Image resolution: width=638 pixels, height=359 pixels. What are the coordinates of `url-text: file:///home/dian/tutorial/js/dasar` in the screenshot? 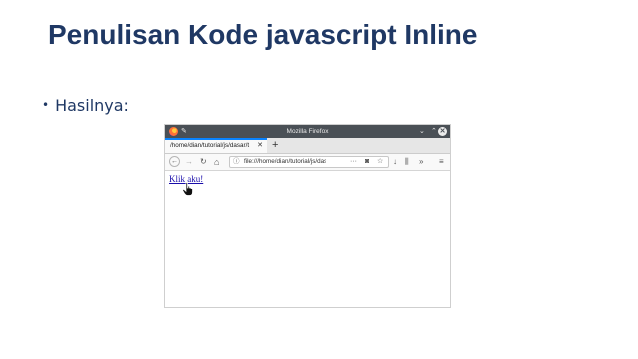 It's located at (285, 162).